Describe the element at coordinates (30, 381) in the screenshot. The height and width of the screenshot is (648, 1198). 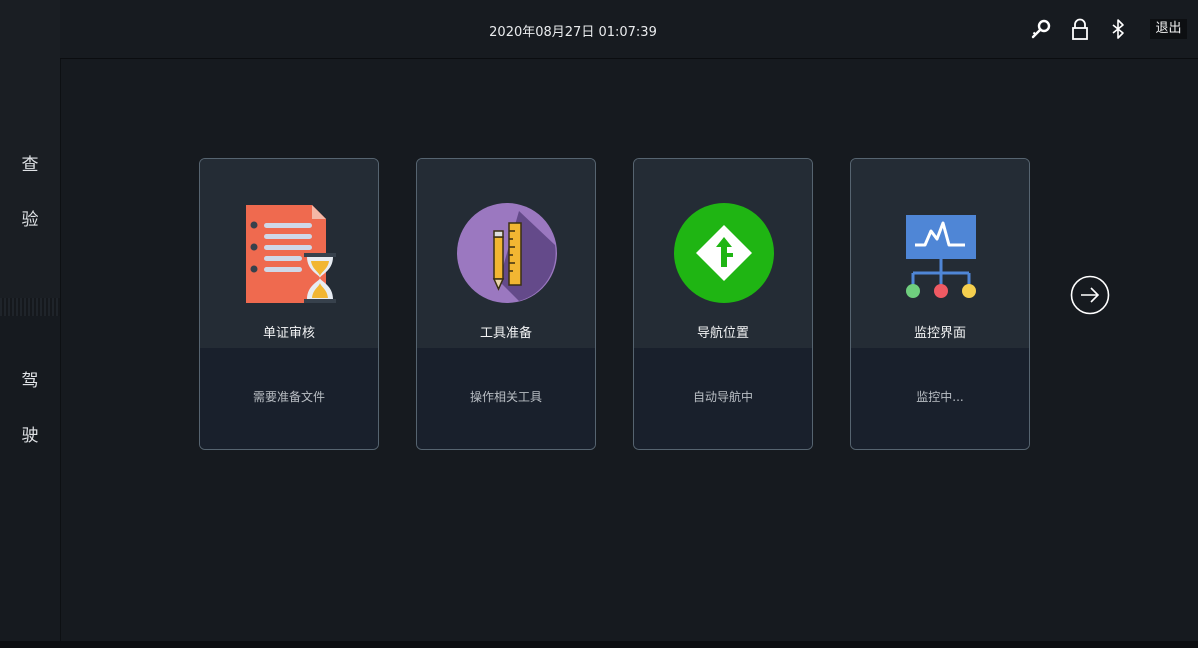
I see `sidebar-tab-drive-char-1: 驾` at that location.